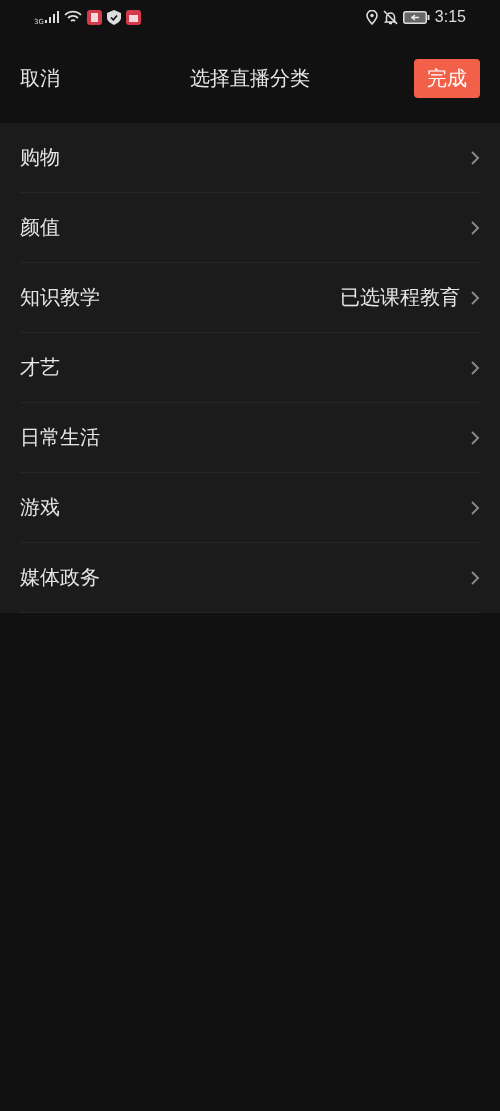 This screenshot has width=500, height=1111. I want to click on selected-value: 已选课程教育, so click(400, 297).